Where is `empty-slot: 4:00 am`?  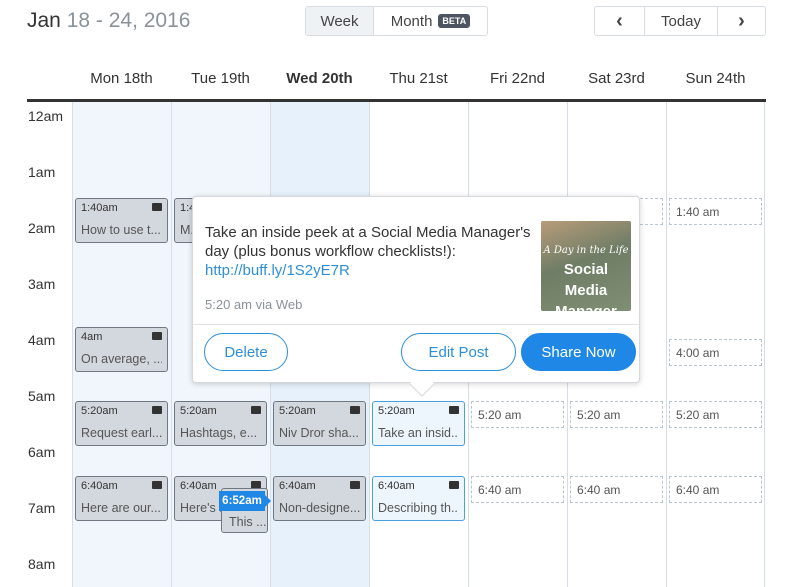
empty-slot: 4:00 am is located at coordinates (715, 353).